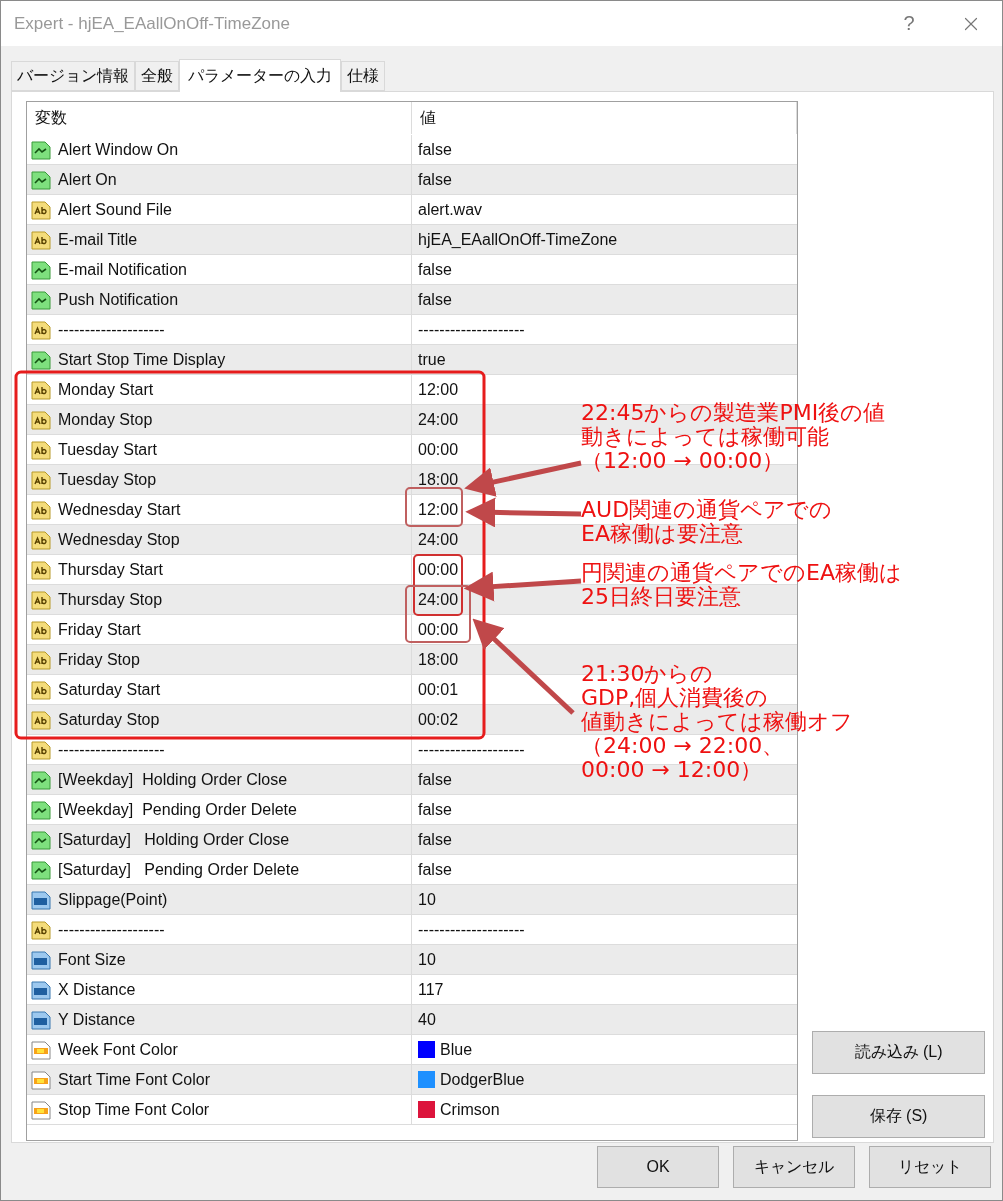 This screenshot has height=1201, width=1003. Describe the element at coordinates (470, 1109) in the screenshot. I see `parameter-value: Crimson` at that location.